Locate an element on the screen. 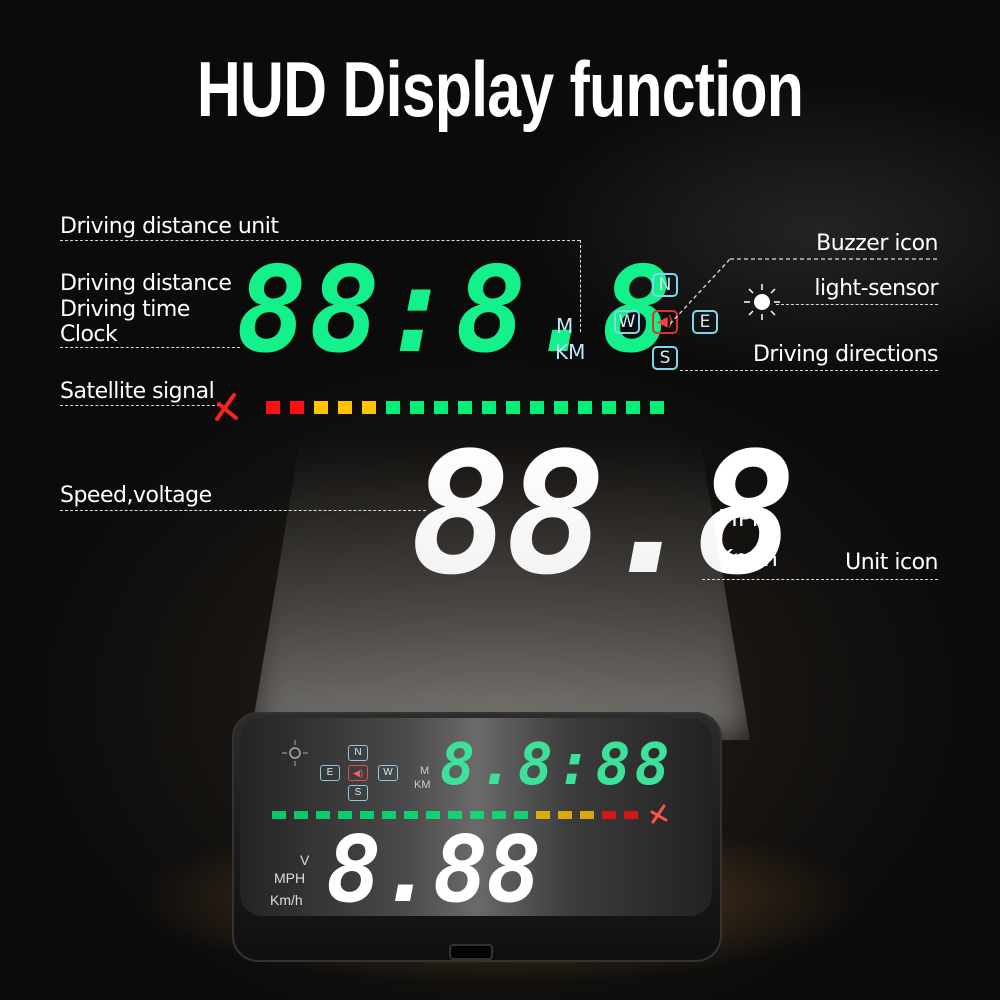 The height and width of the screenshot is (1000, 1000). device-compass-north: N is located at coordinates (358, 753).